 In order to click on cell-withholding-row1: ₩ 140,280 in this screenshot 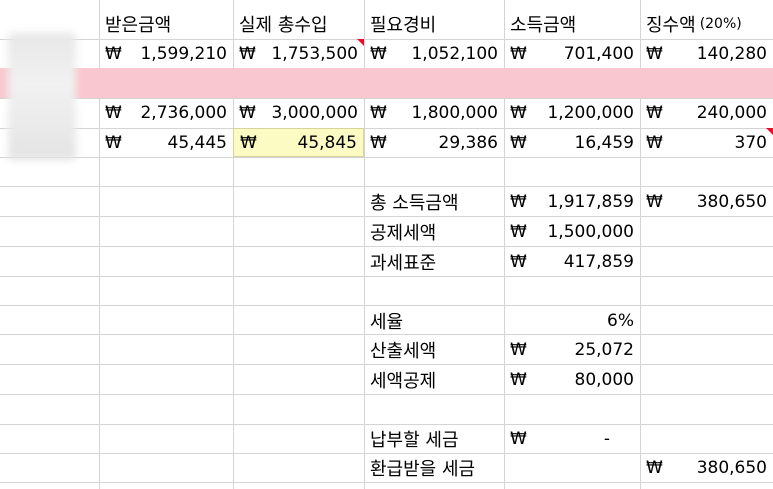, I will do `click(706, 53)`.